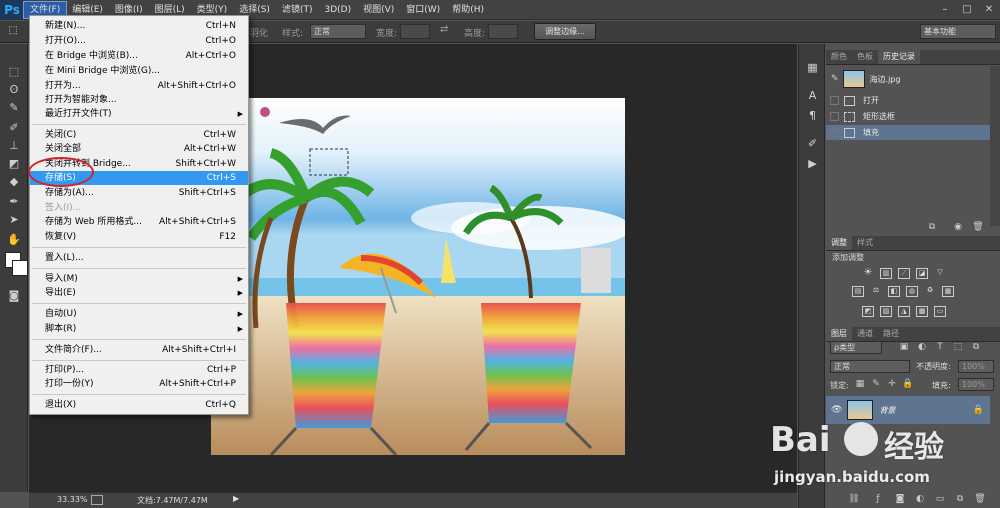 The width and height of the screenshot is (1000, 508). What do you see at coordinates (14, 108) in the screenshot?
I see `quick-select-tool-icon: ✎` at bounding box center [14, 108].